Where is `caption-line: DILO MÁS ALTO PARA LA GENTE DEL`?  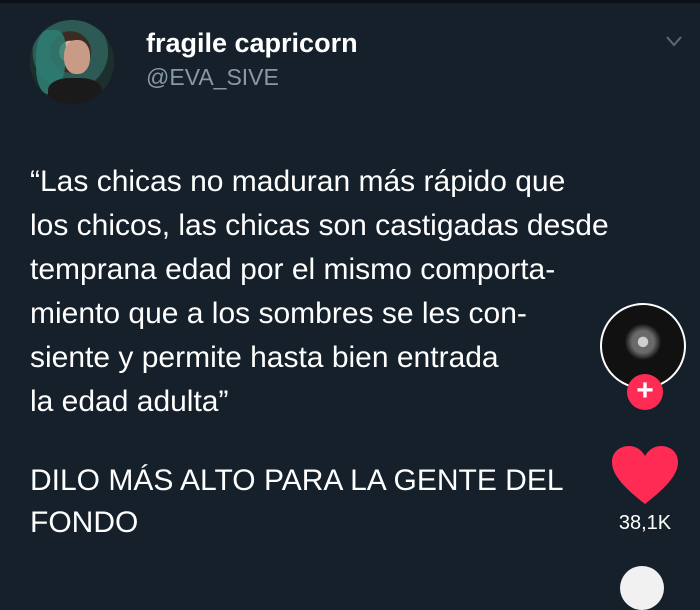
caption-line: DILO MÁS ALTO PARA LA GENTE DEL is located at coordinates (297, 480).